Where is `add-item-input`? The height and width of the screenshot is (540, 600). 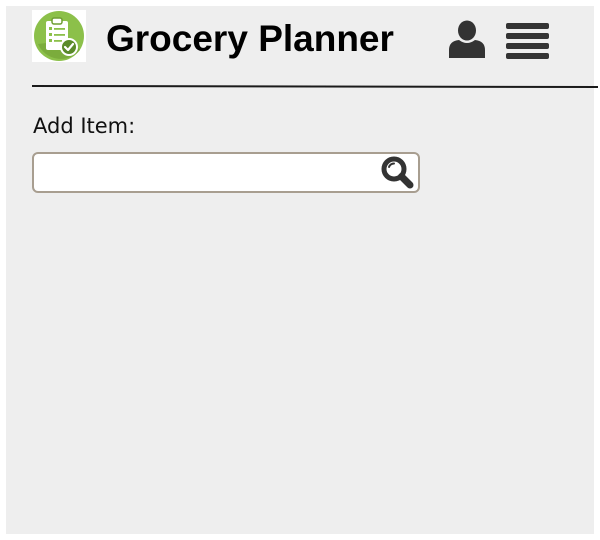
add-item-input is located at coordinates (205, 172).